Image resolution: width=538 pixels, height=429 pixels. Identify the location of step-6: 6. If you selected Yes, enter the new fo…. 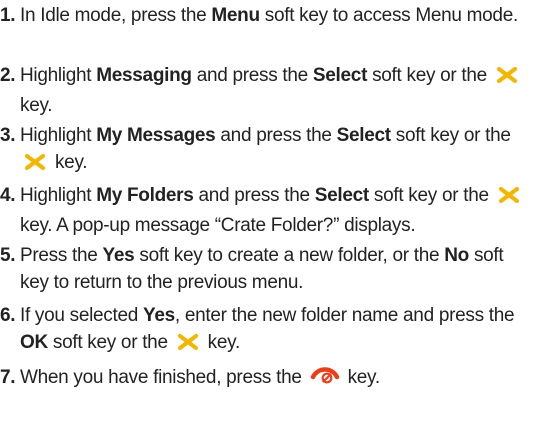
(267, 330).